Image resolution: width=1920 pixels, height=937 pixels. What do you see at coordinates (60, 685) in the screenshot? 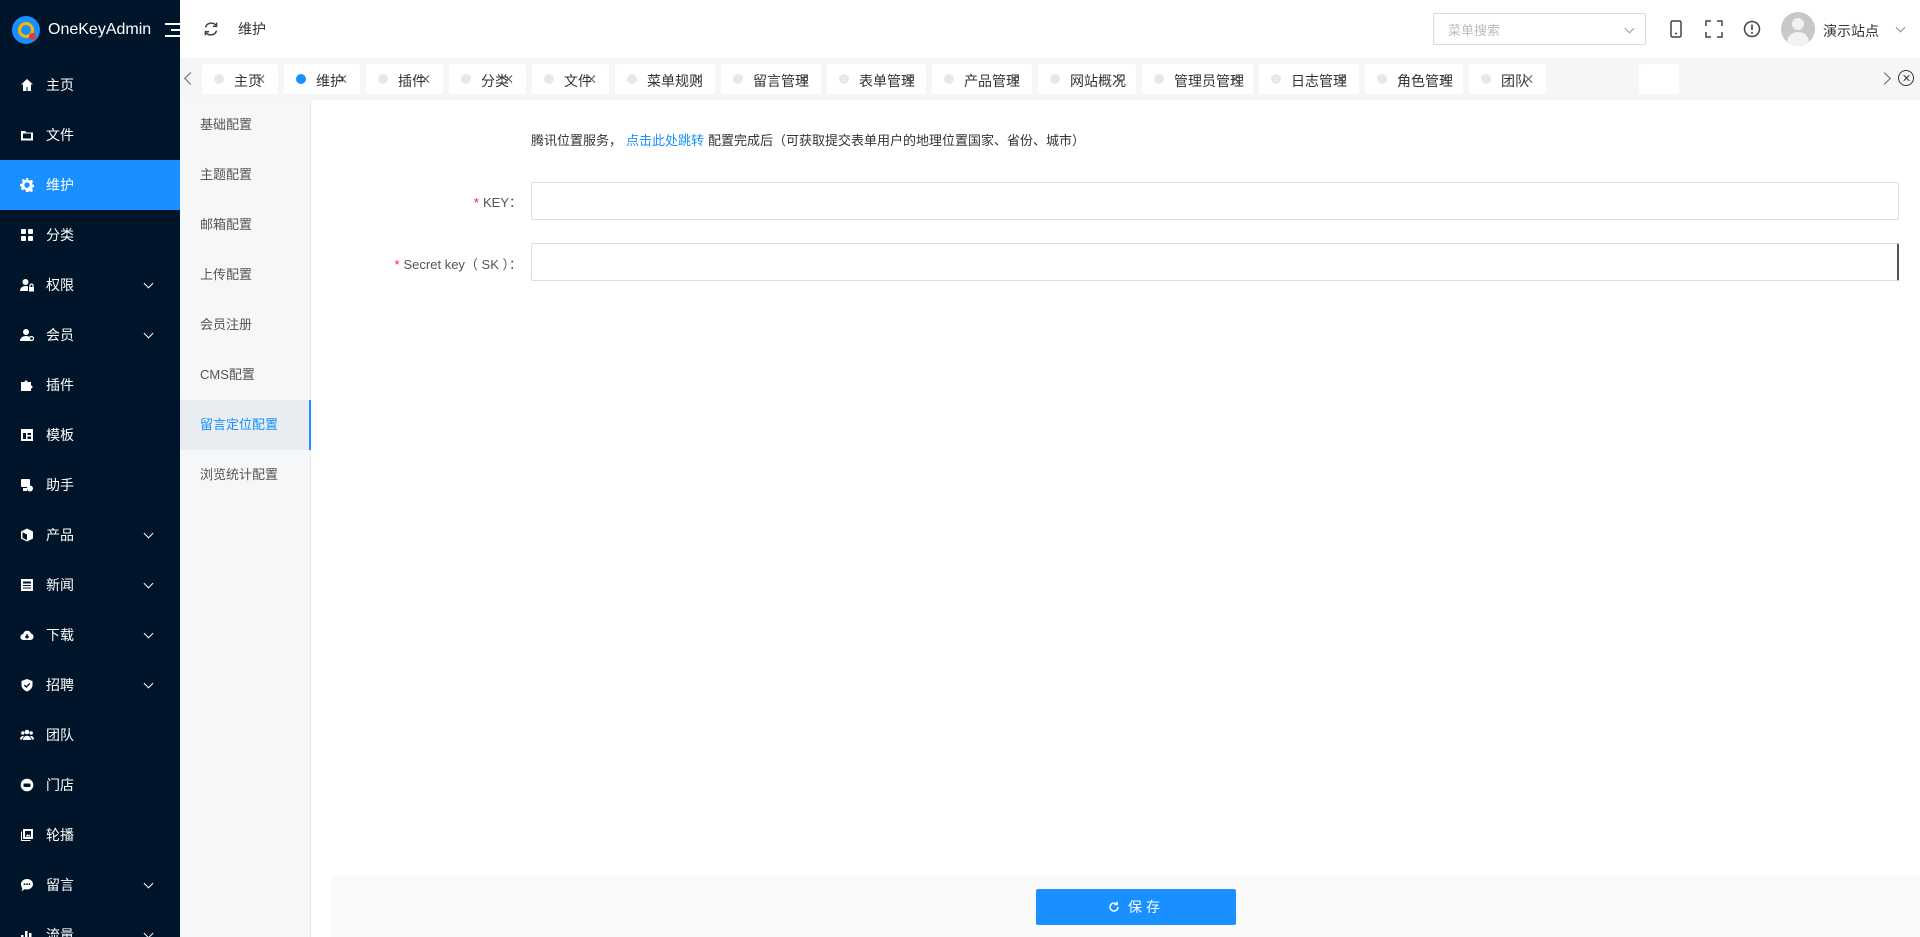
I see `sidebar-item-label: 招聘` at bounding box center [60, 685].